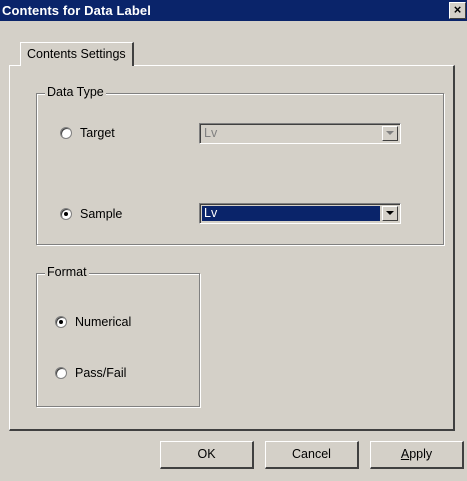 The image size is (467, 481). I want to click on title-bar: Contents for Data Label ×, so click(233, 10).